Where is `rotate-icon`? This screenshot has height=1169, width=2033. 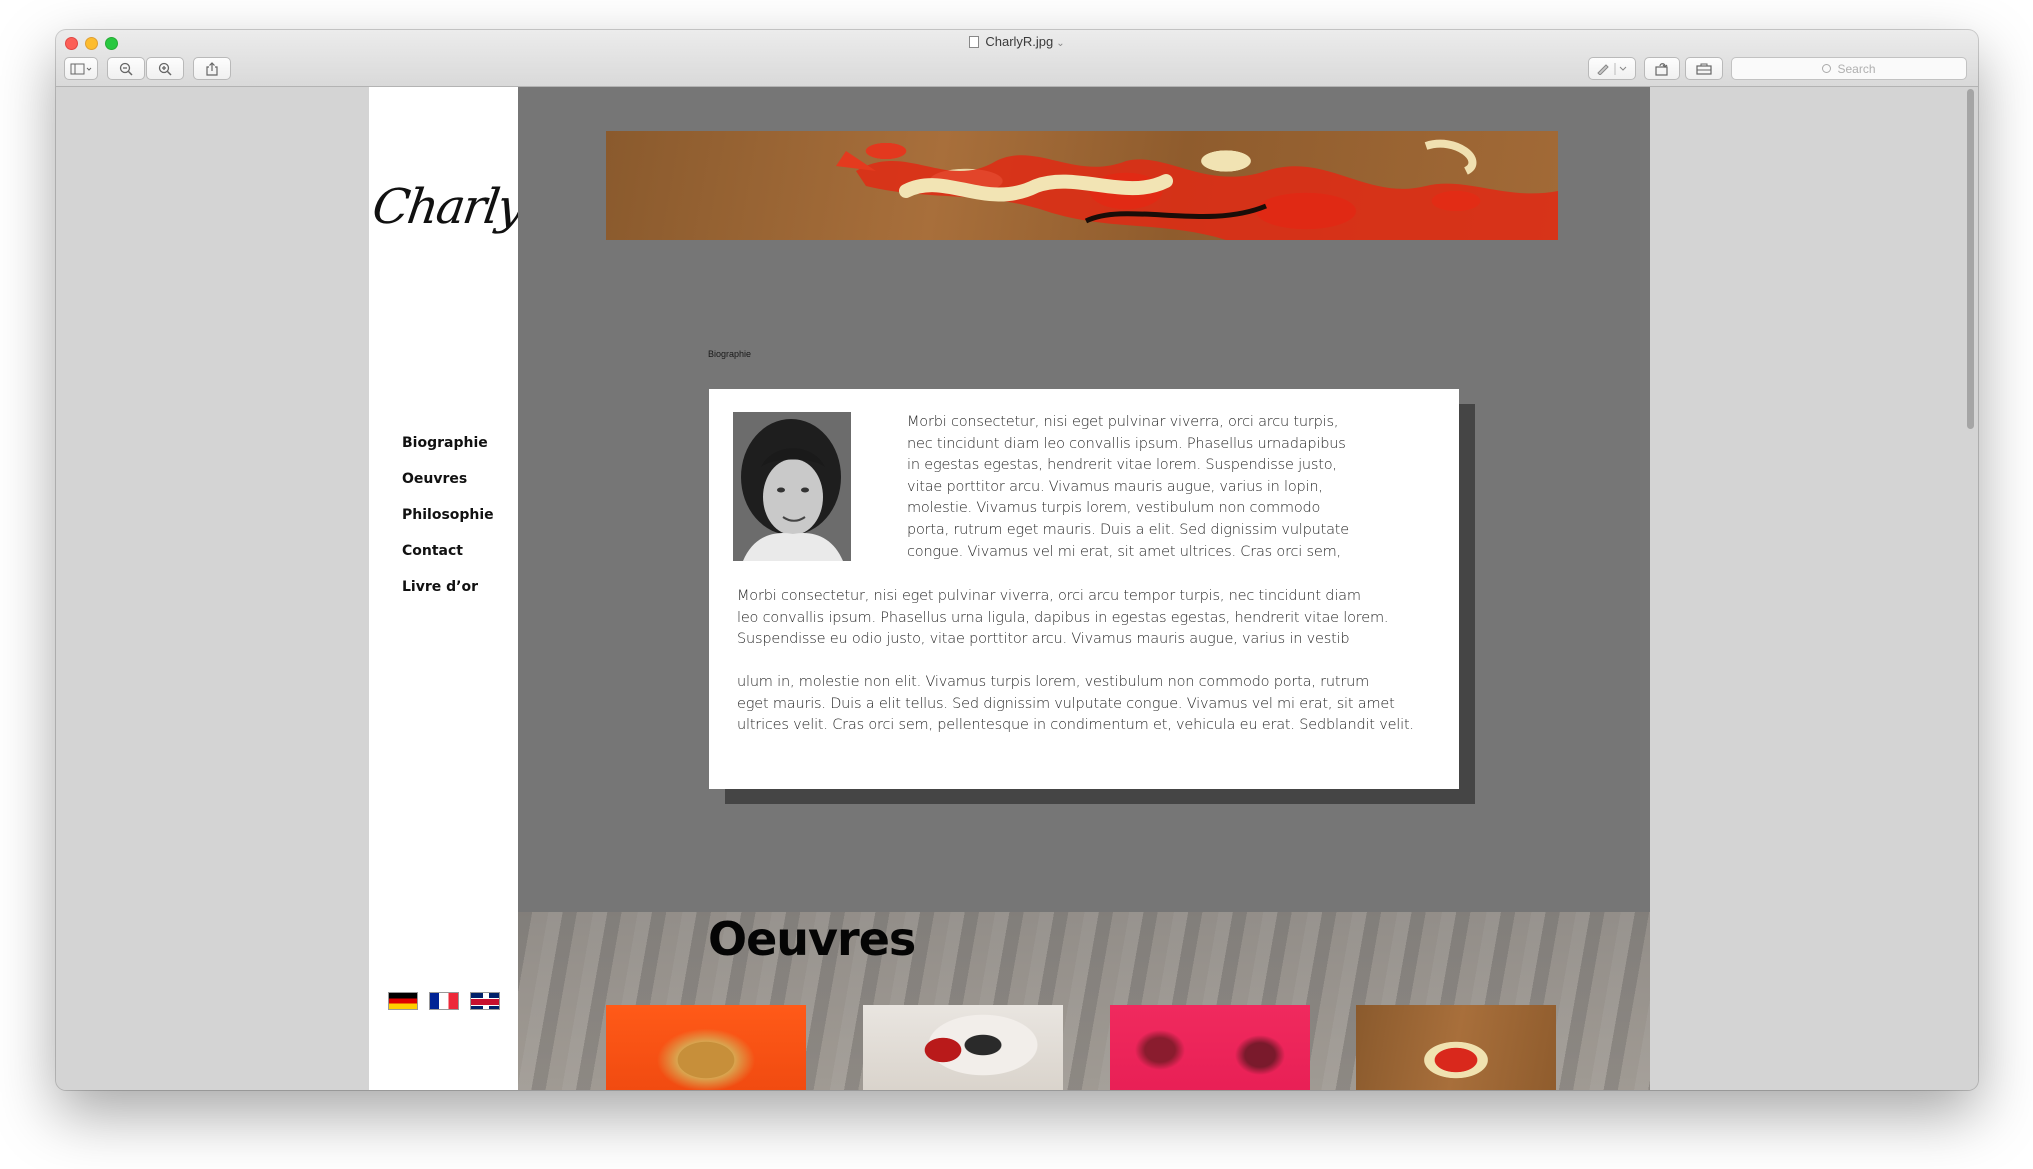
rotate-icon is located at coordinates (1661, 69).